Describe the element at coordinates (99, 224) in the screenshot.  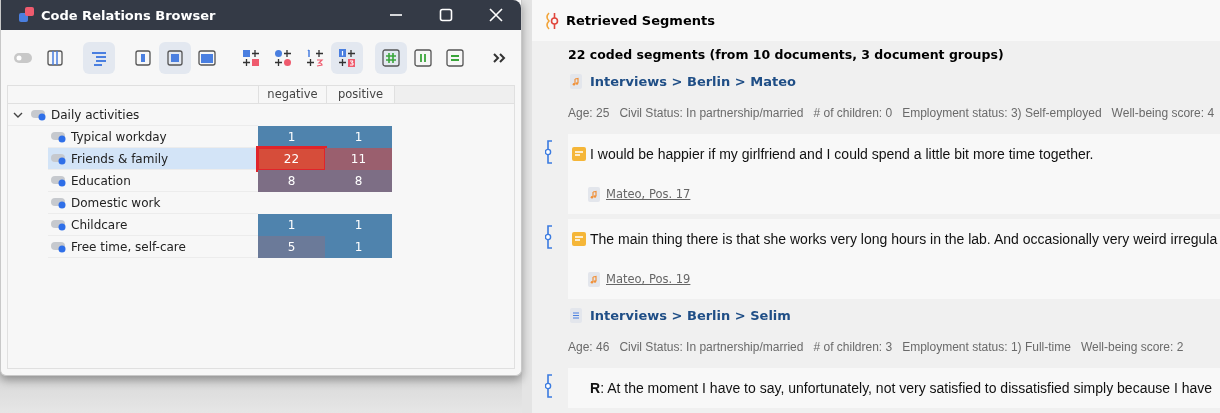
I see `code-label: Childcare` at that location.